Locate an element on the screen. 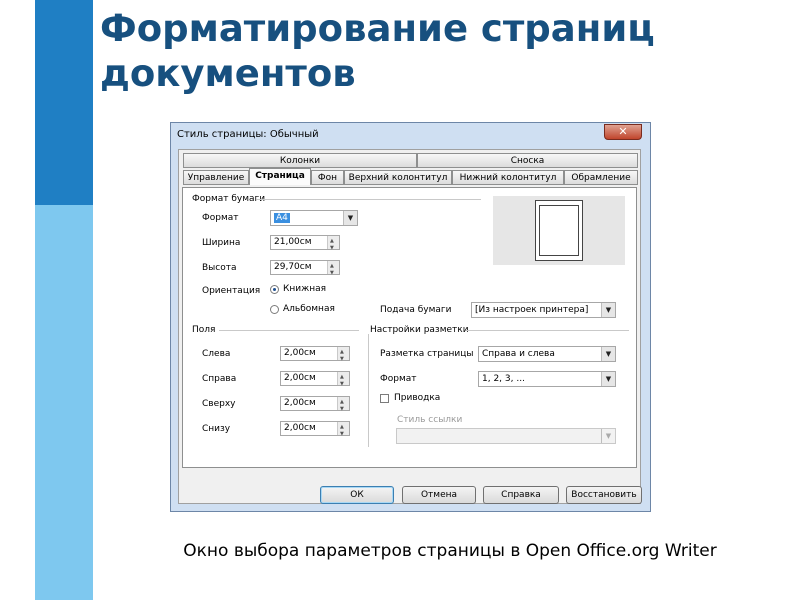 This screenshot has width=800, height=600. height-field: 29,70см is located at coordinates (305, 270).